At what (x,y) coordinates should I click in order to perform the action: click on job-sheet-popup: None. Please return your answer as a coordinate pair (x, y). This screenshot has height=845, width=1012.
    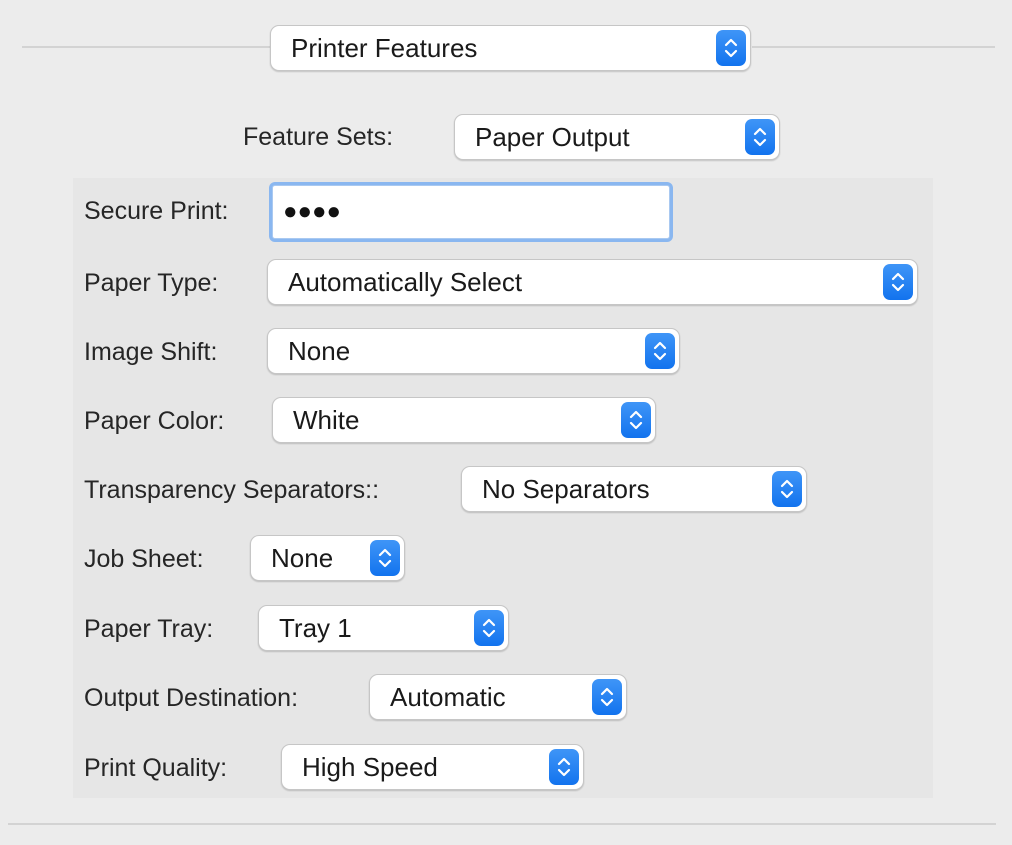
    Looking at the image, I should click on (327, 558).